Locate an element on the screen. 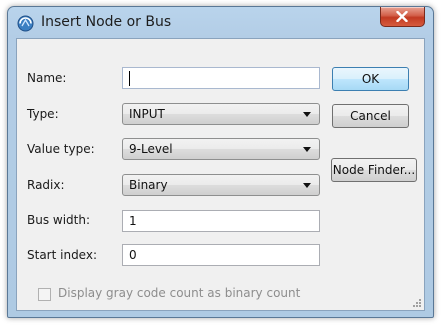 The image size is (446, 325). value-type-label: Value type: is located at coordinates (61, 149).